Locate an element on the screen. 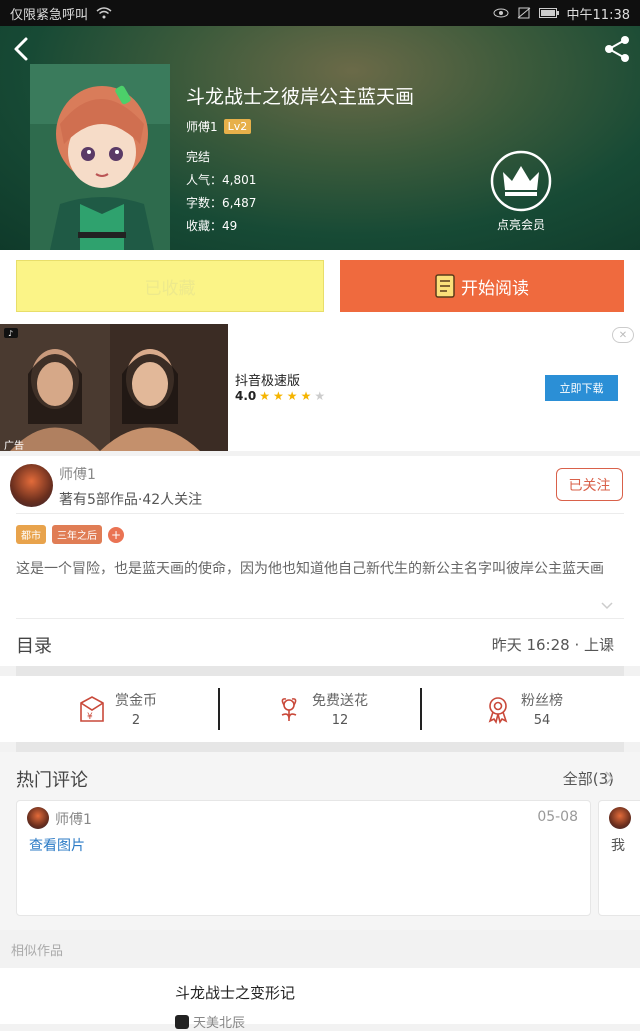  ad-rating: 4.0 ★ ★ ★ ★ ★ is located at coordinates (280, 396).